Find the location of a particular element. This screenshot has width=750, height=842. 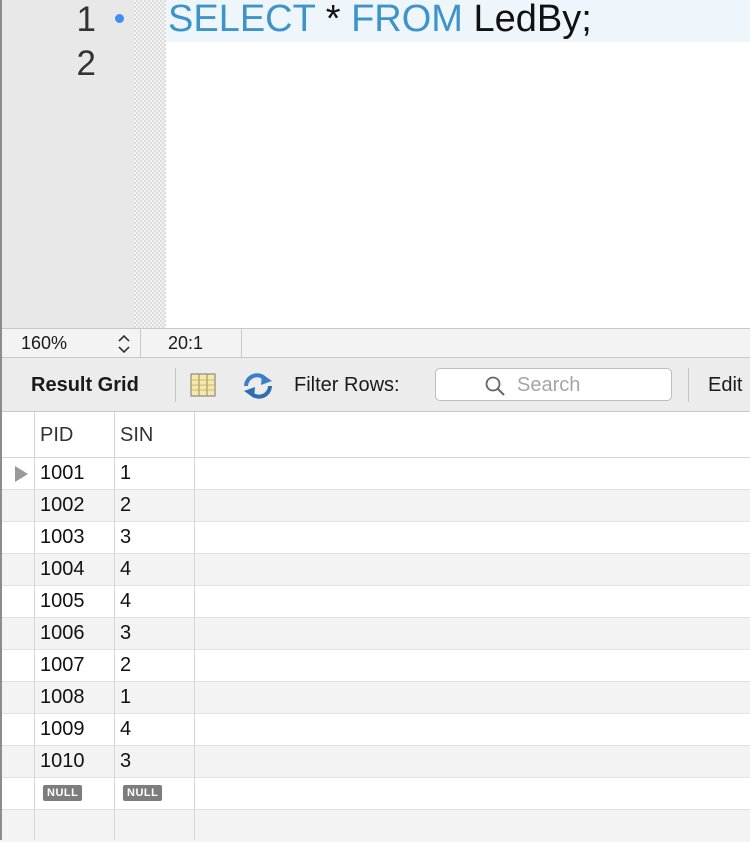

table-row: 1010 3 is located at coordinates (375, 762).